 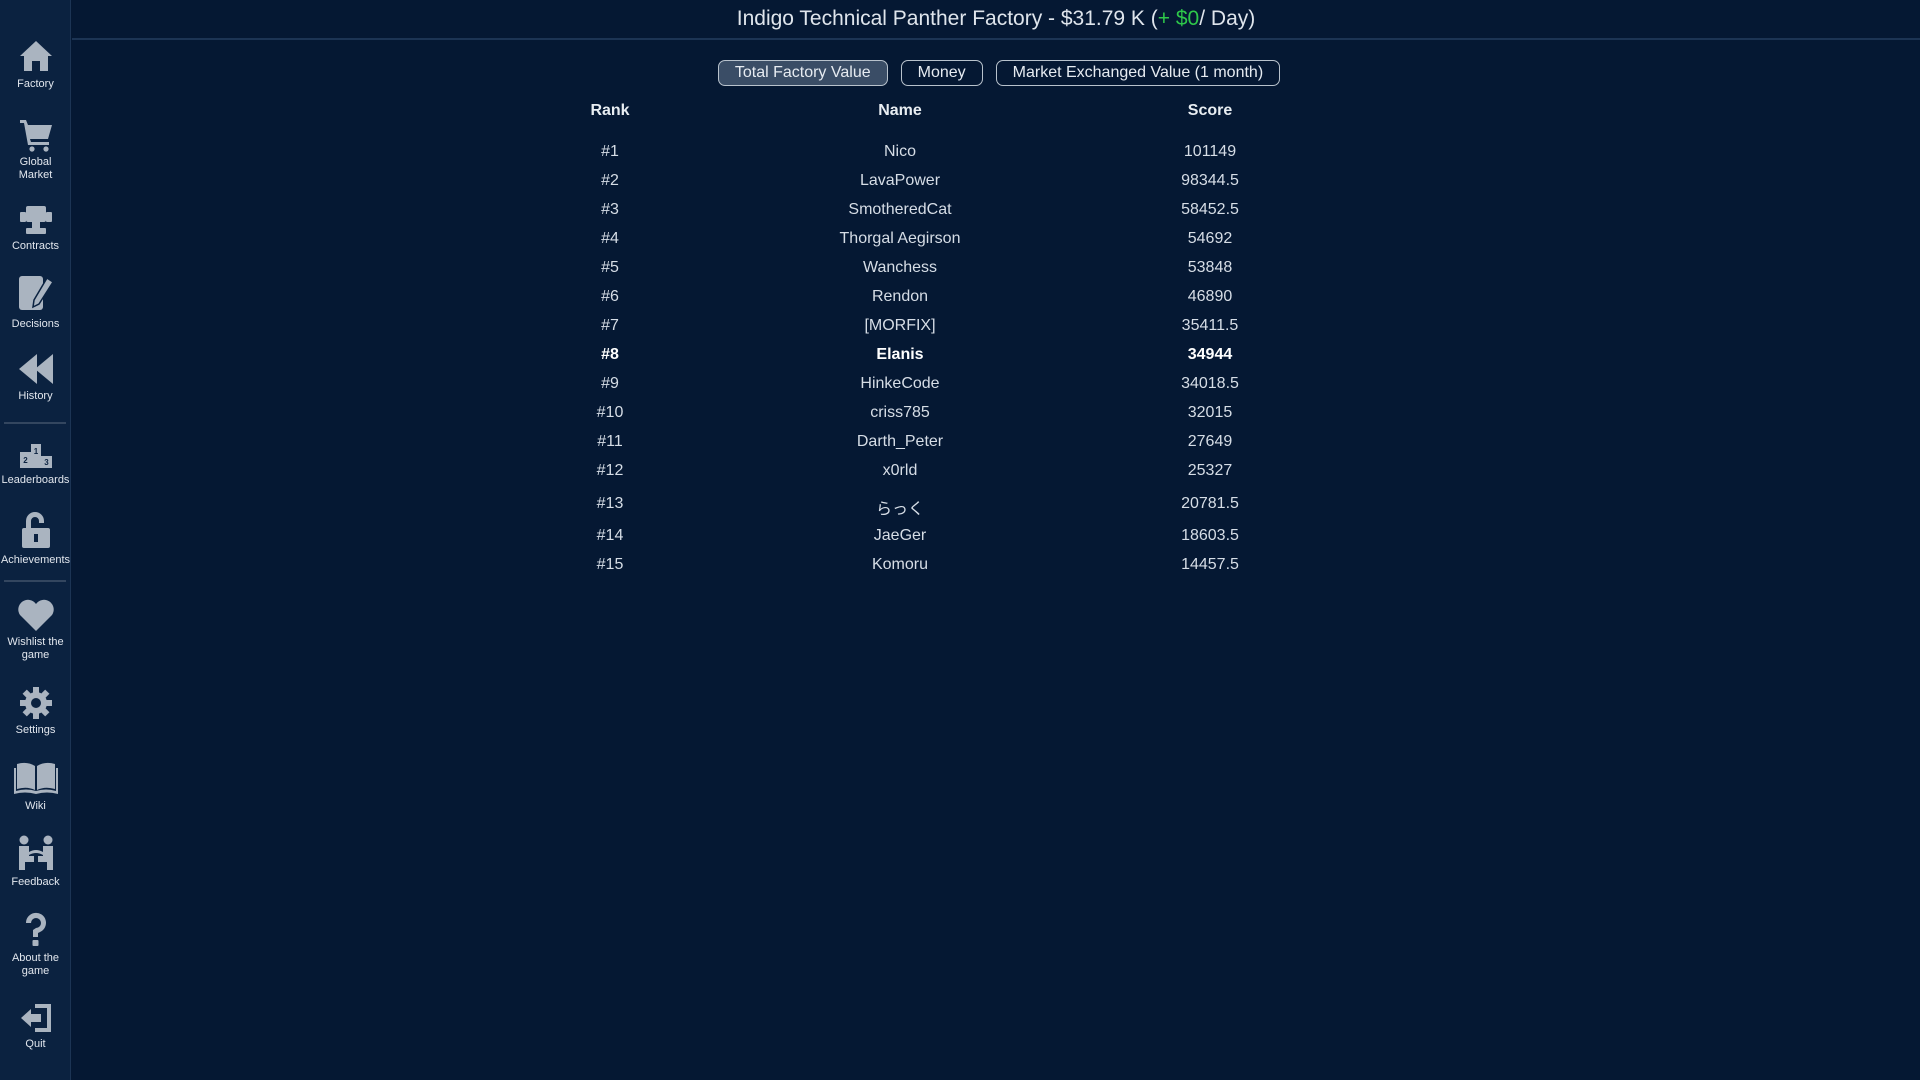 I want to click on table-row: #10 criss785 32015, so click(x=960, y=416).